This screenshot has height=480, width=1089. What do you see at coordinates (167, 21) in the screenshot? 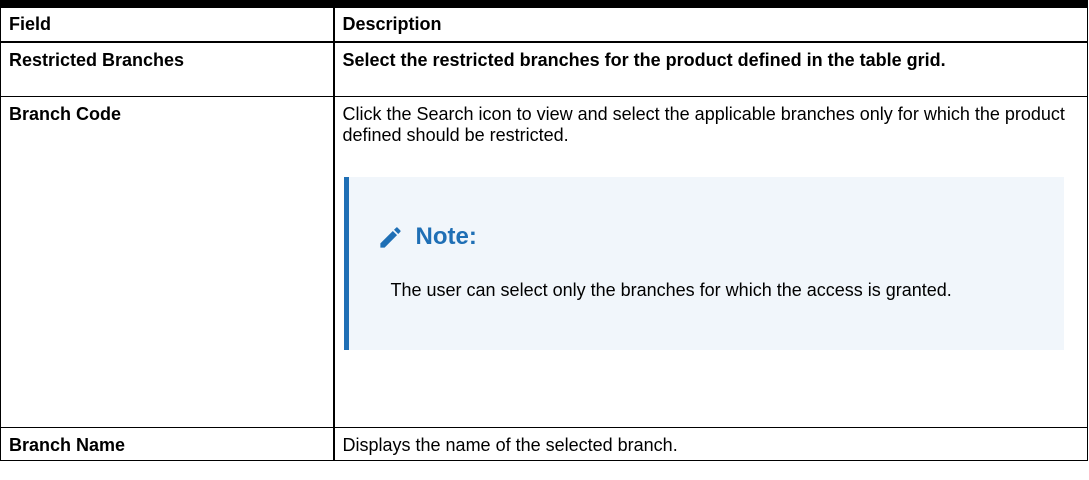
I see `header-field: Field` at bounding box center [167, 21].